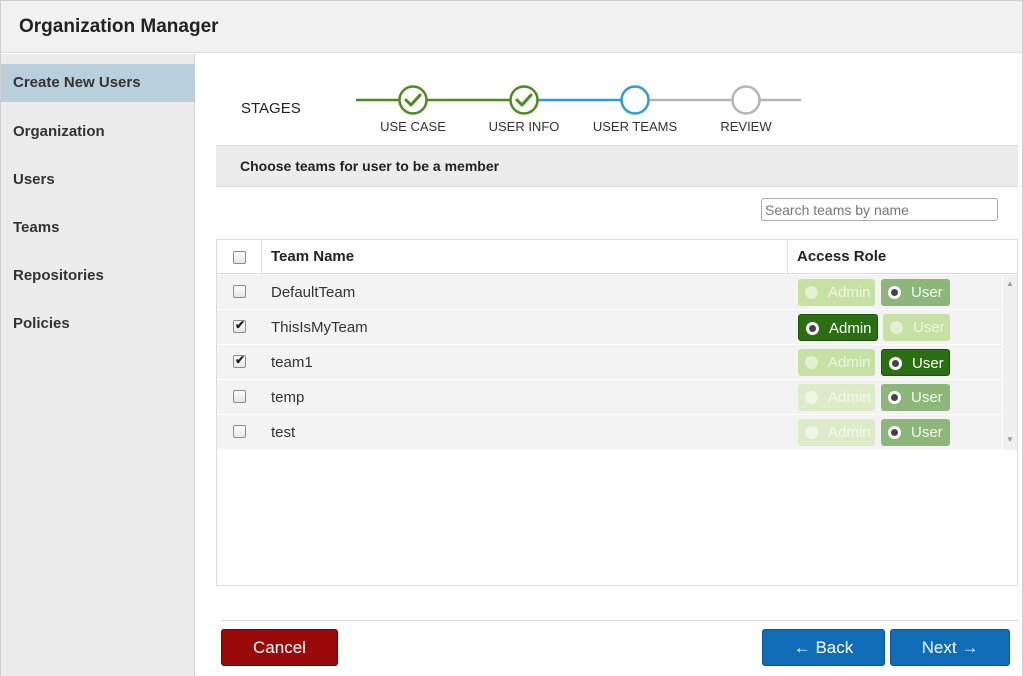  What do you see at coordinates (617, 257) in the screenshot?
I see `table-header: Team Name Access Role` at bounding box center [617, 257].